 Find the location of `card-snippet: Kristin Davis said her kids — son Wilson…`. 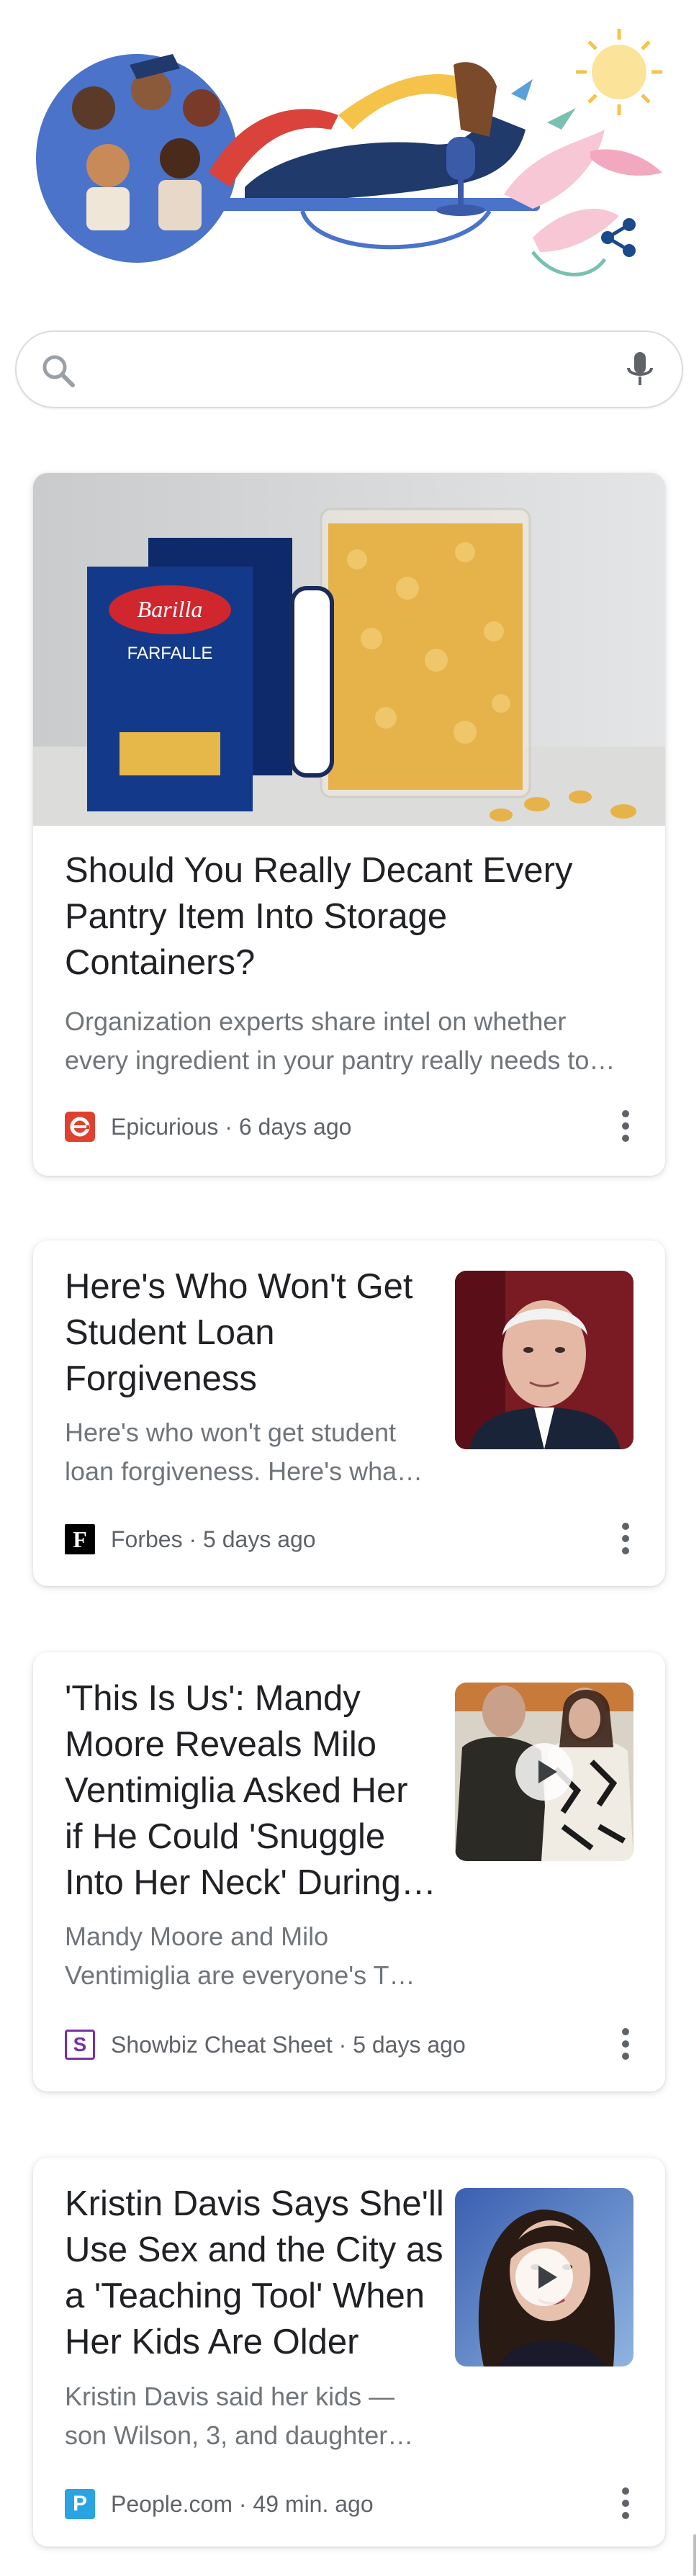

card-snippet: Kristin Davis said her kids — son Wilson… is located at coordinates (239, 2416).